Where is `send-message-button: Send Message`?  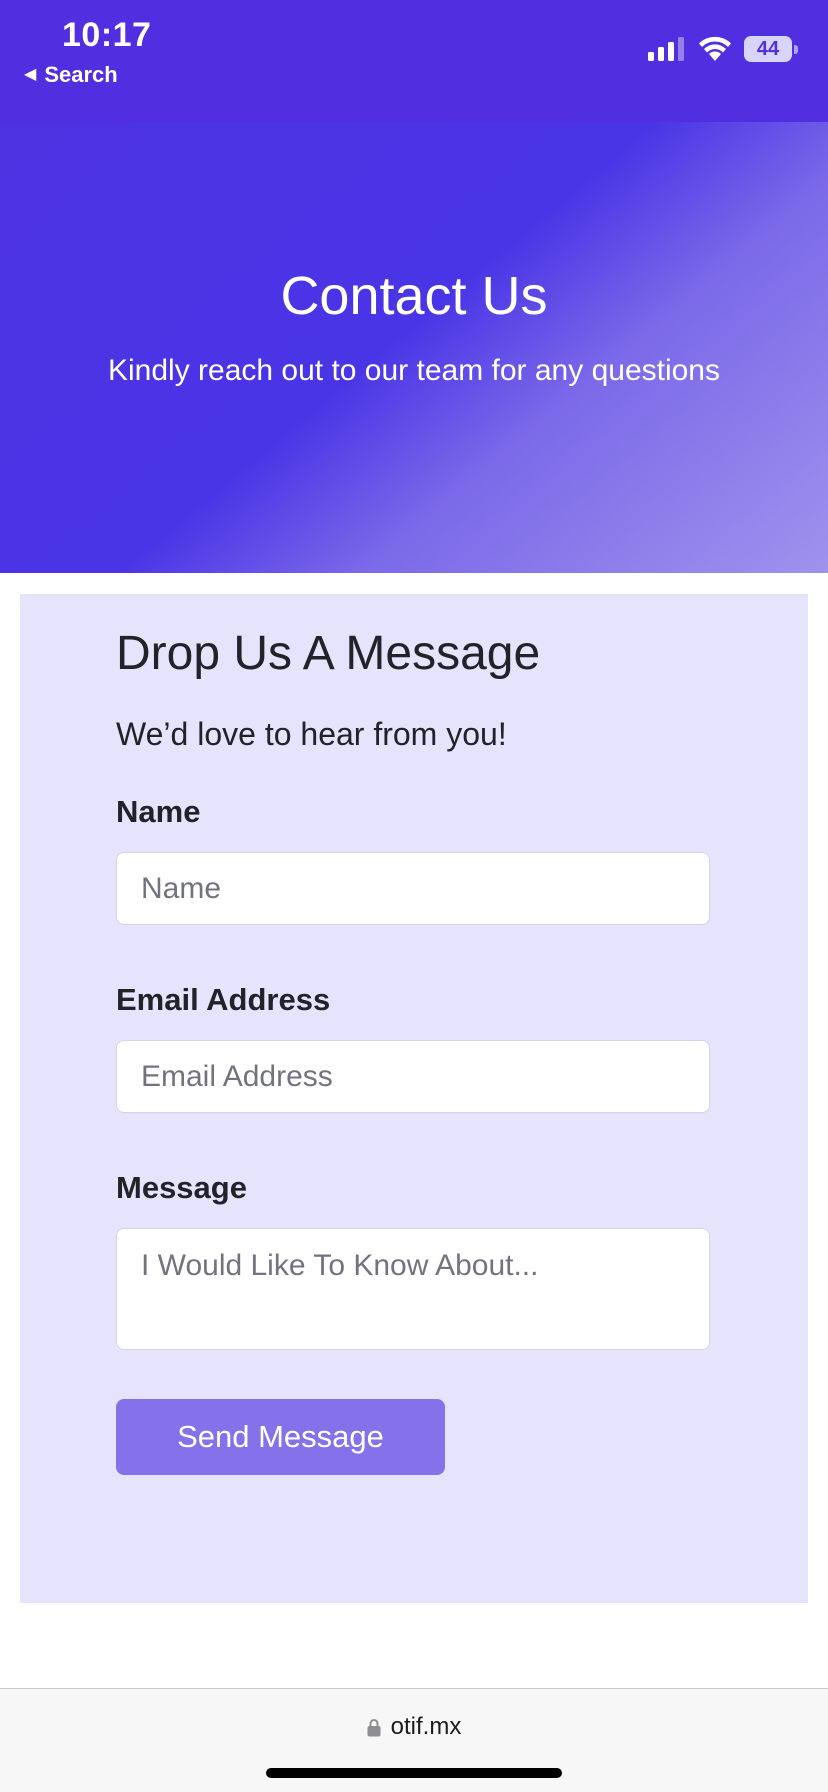
send-message-button: Send Message is located at coordinates (280, 1437).